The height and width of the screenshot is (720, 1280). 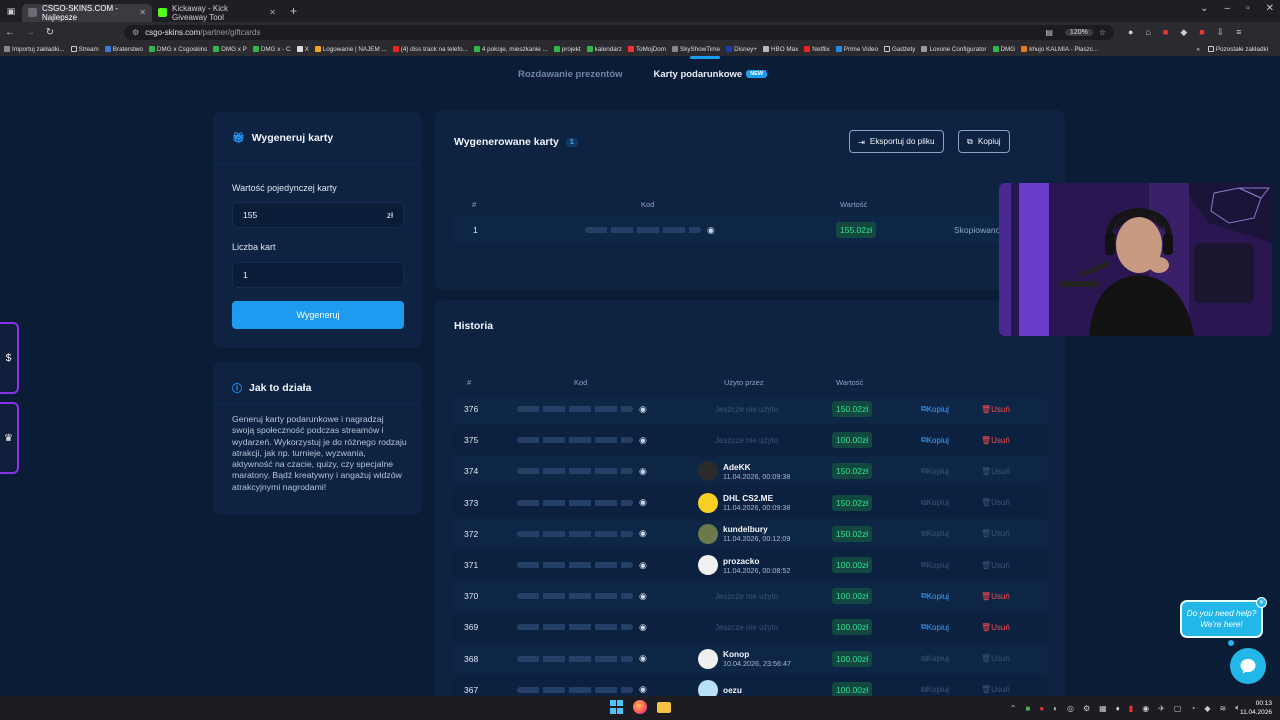 I want to click on bookmark-item: Prime Video, so click(x=856, y=49).